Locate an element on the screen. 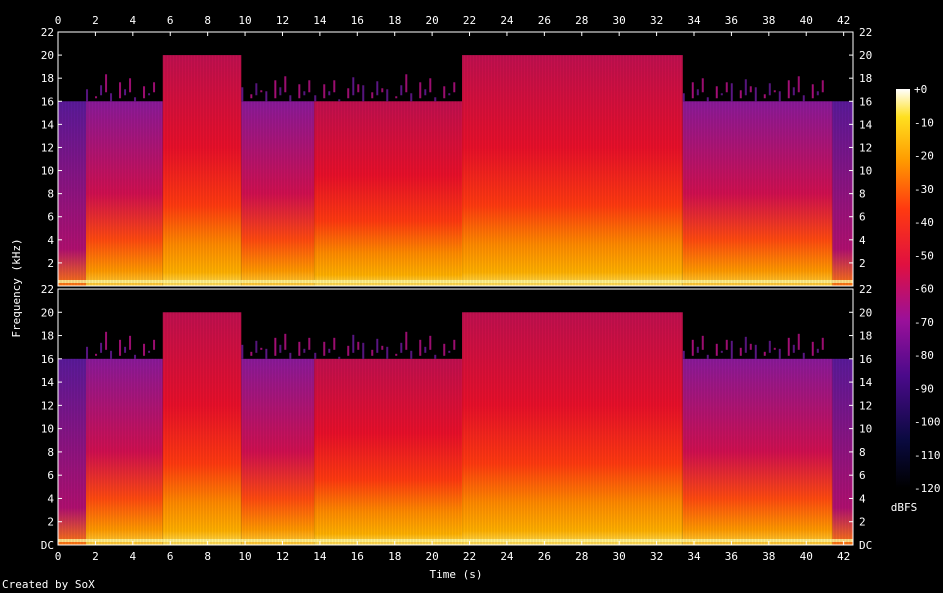  xtick-label-bottom: 14 is located at coordinates (320, 556).